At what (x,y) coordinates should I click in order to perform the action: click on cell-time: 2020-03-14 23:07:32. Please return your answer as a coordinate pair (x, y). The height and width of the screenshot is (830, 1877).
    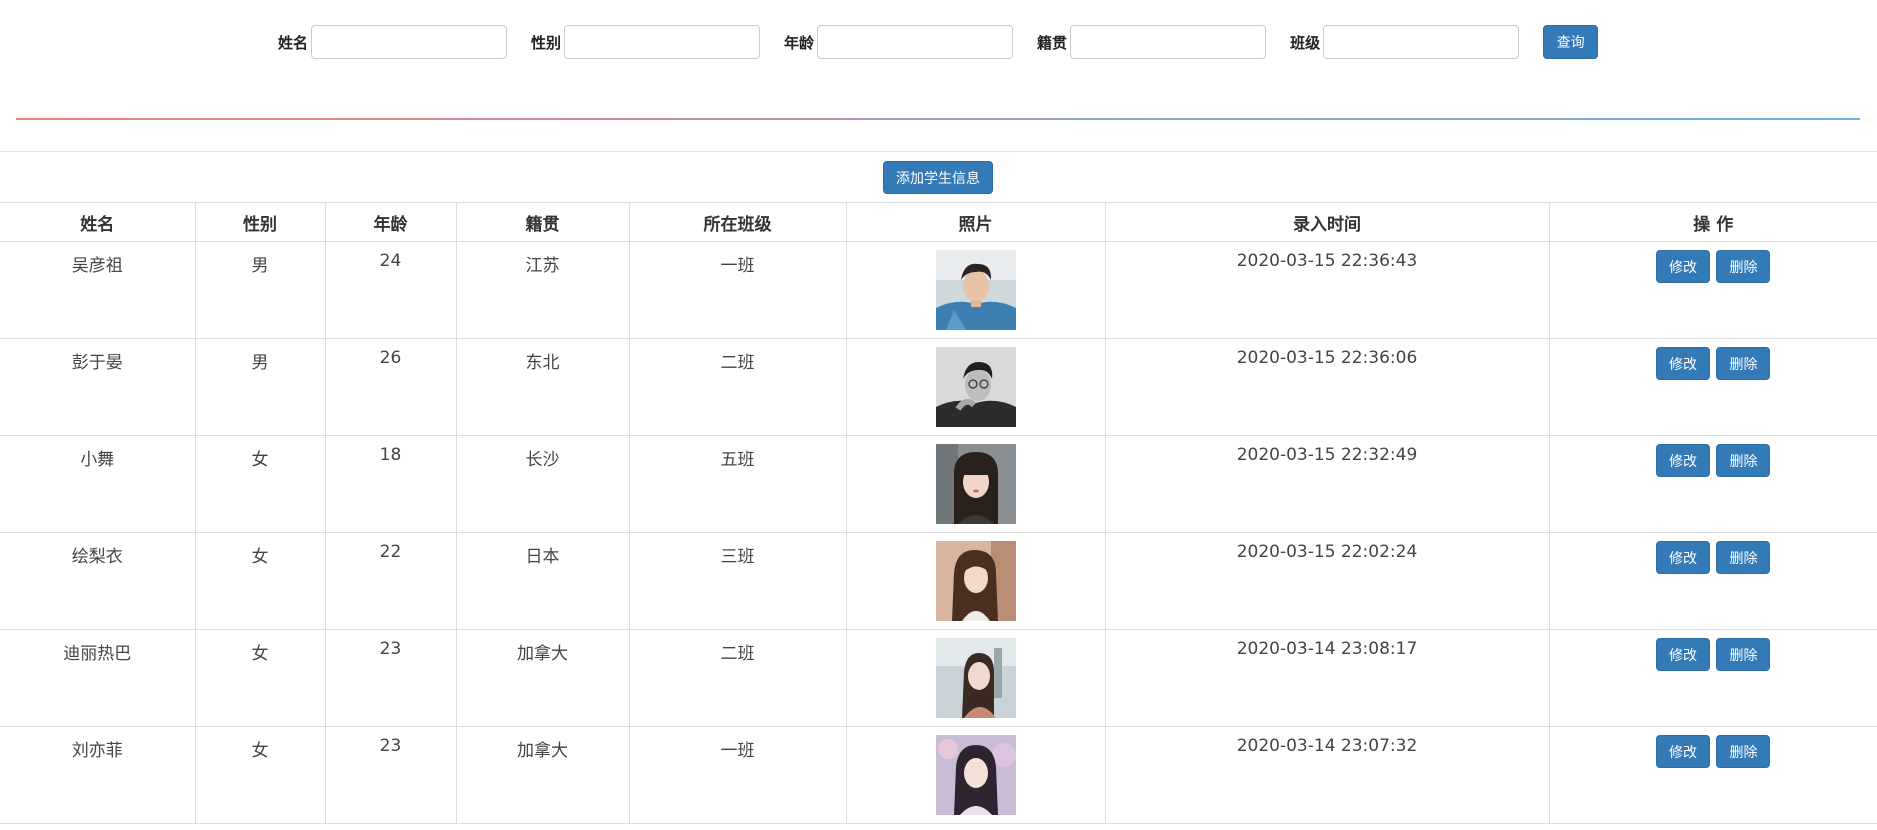
    Looking at the image, I should click on (1327, 775).